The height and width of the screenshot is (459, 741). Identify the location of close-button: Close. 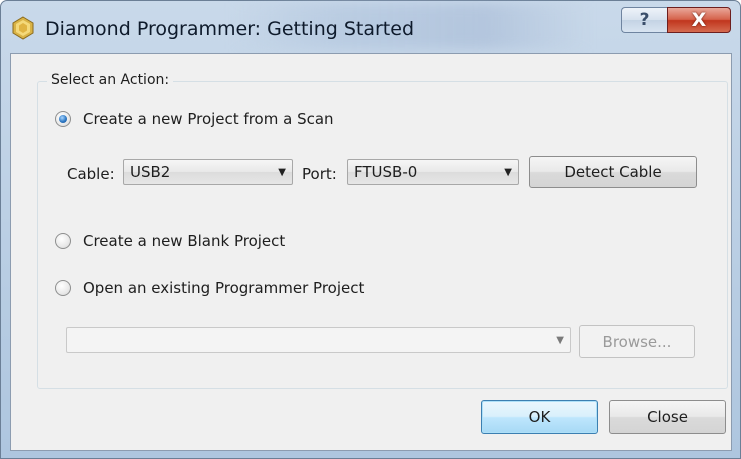
(667, 417).